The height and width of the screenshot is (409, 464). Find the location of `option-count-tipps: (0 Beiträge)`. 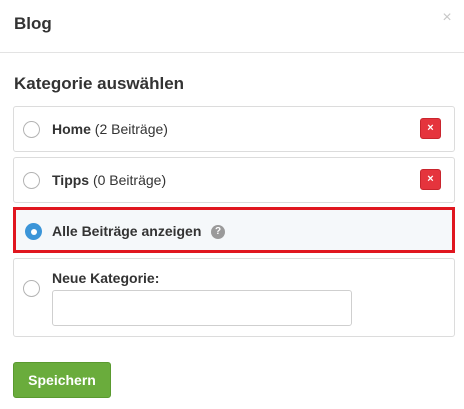

option-count-tipps: (0 Beiträge) is located at coordinates (129, 180).